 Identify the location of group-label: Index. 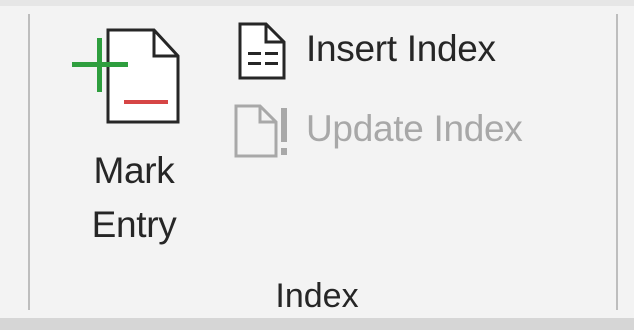
(317, 296).